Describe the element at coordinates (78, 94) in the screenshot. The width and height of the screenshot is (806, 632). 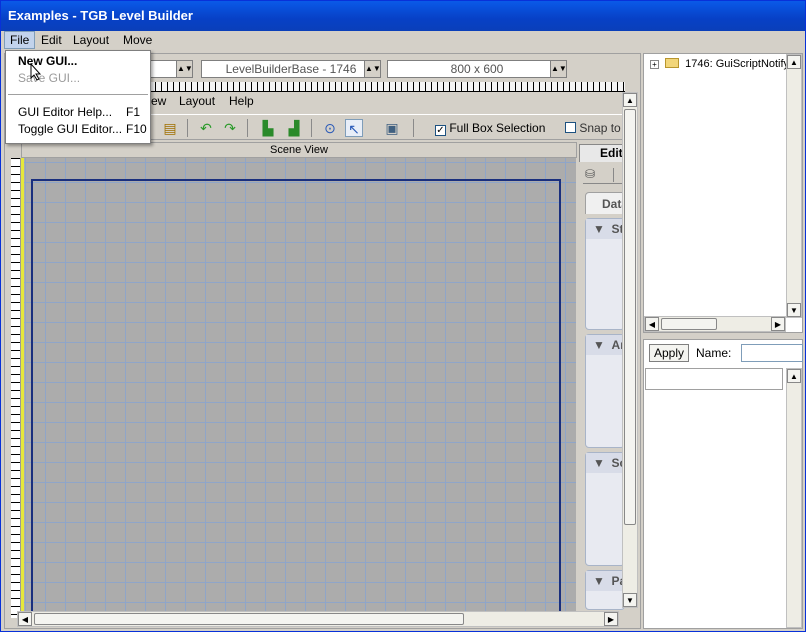
I see `menu-separator` at that location.